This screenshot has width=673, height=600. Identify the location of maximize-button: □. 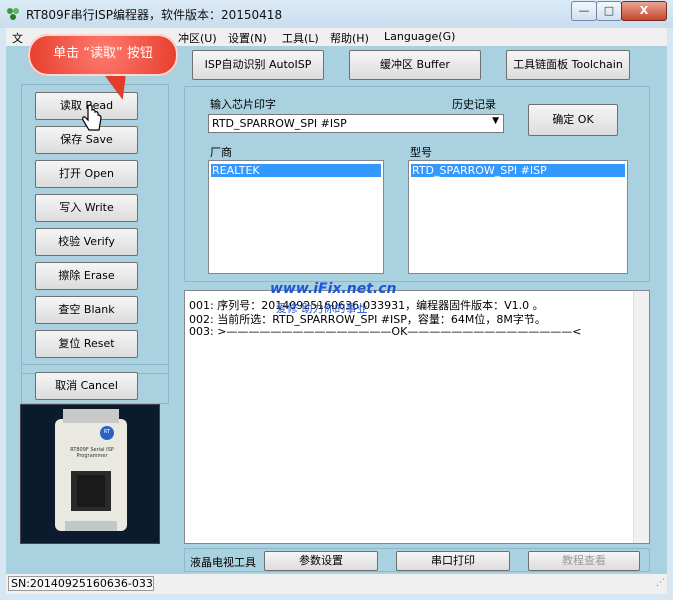
(609, 11).